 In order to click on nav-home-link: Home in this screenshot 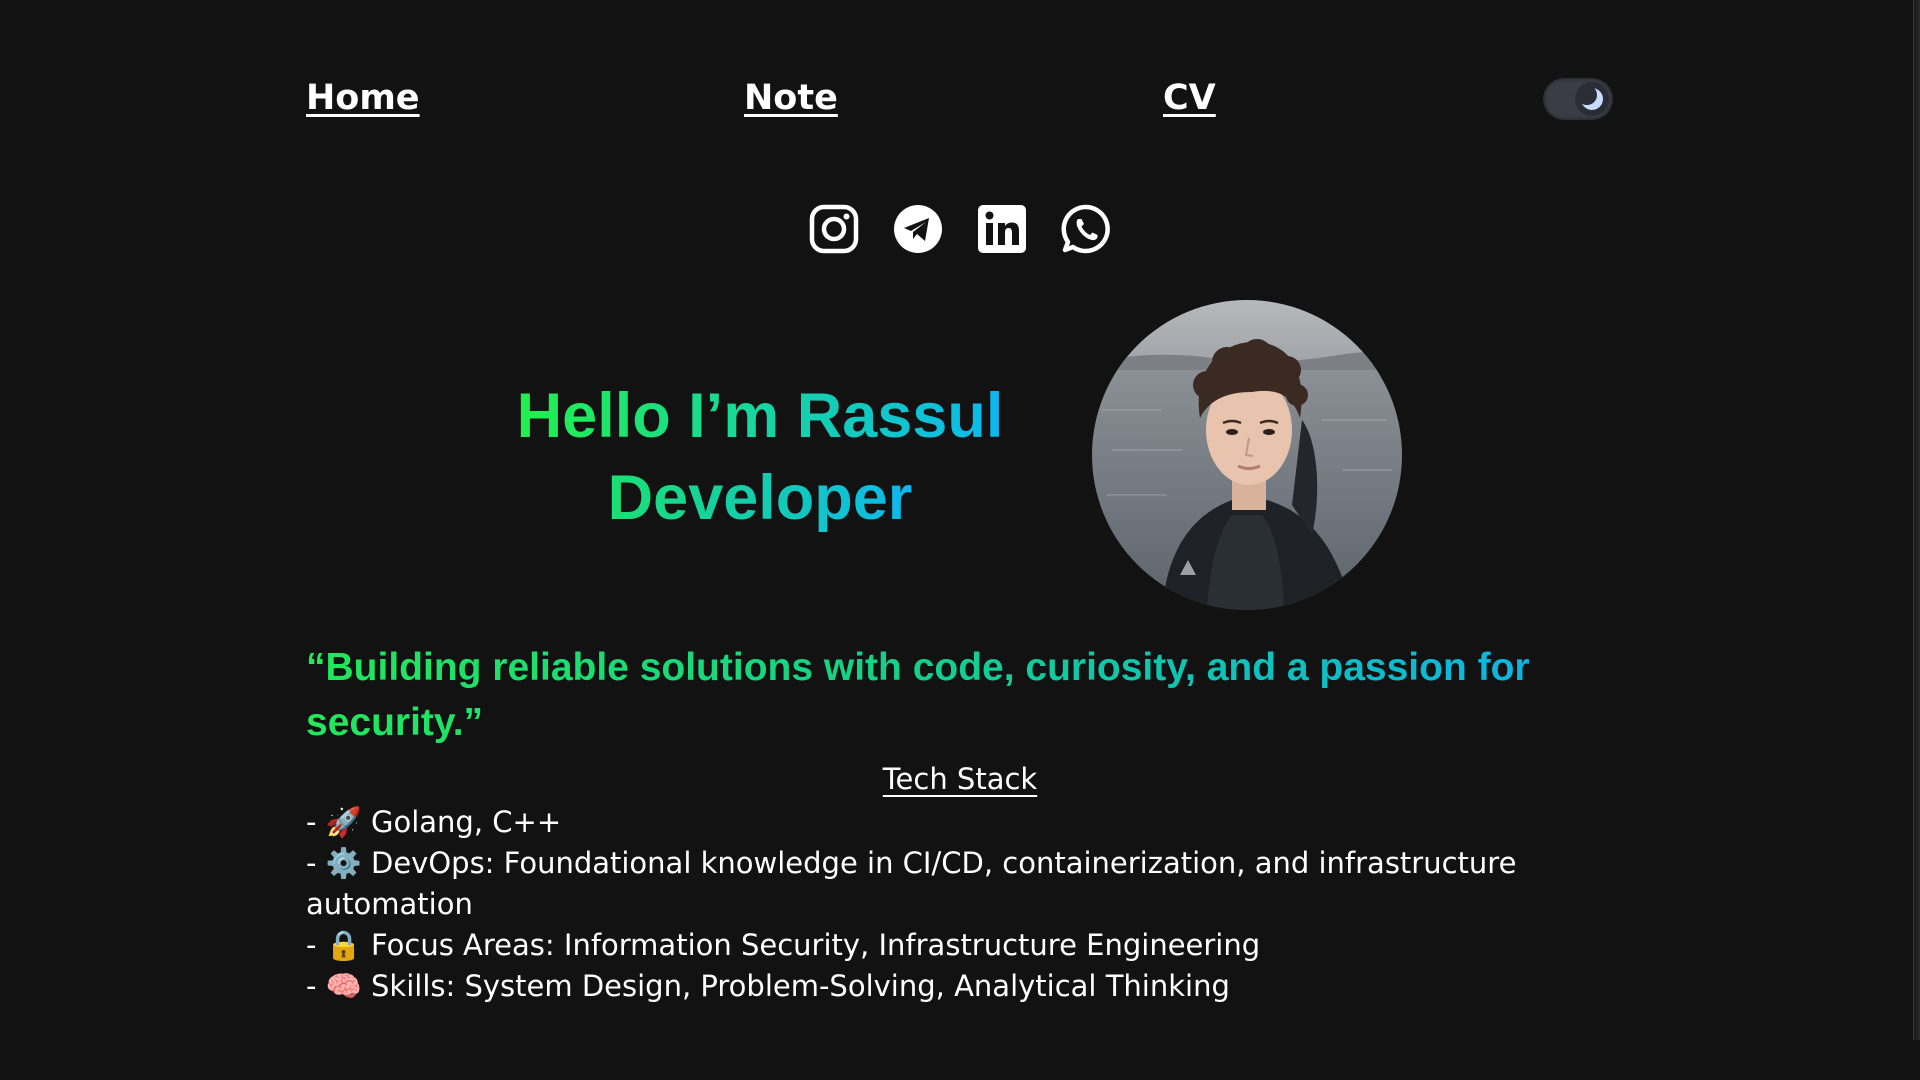, I will do `click(363, 98)`.